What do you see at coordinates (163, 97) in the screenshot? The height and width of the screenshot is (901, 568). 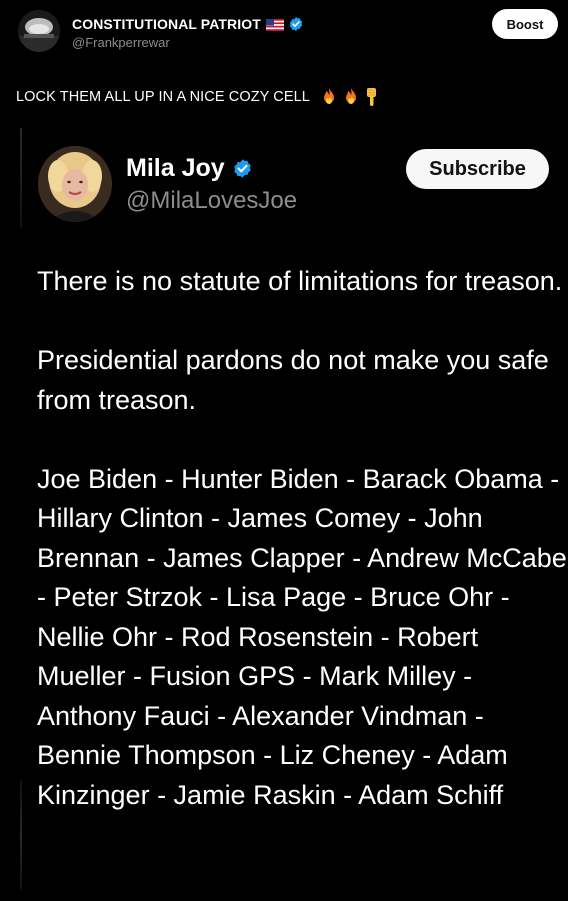 I see `caption-text: LOCK THEM ALL UP IN A NICE COZY CELL` at bounding box center [163, 97].